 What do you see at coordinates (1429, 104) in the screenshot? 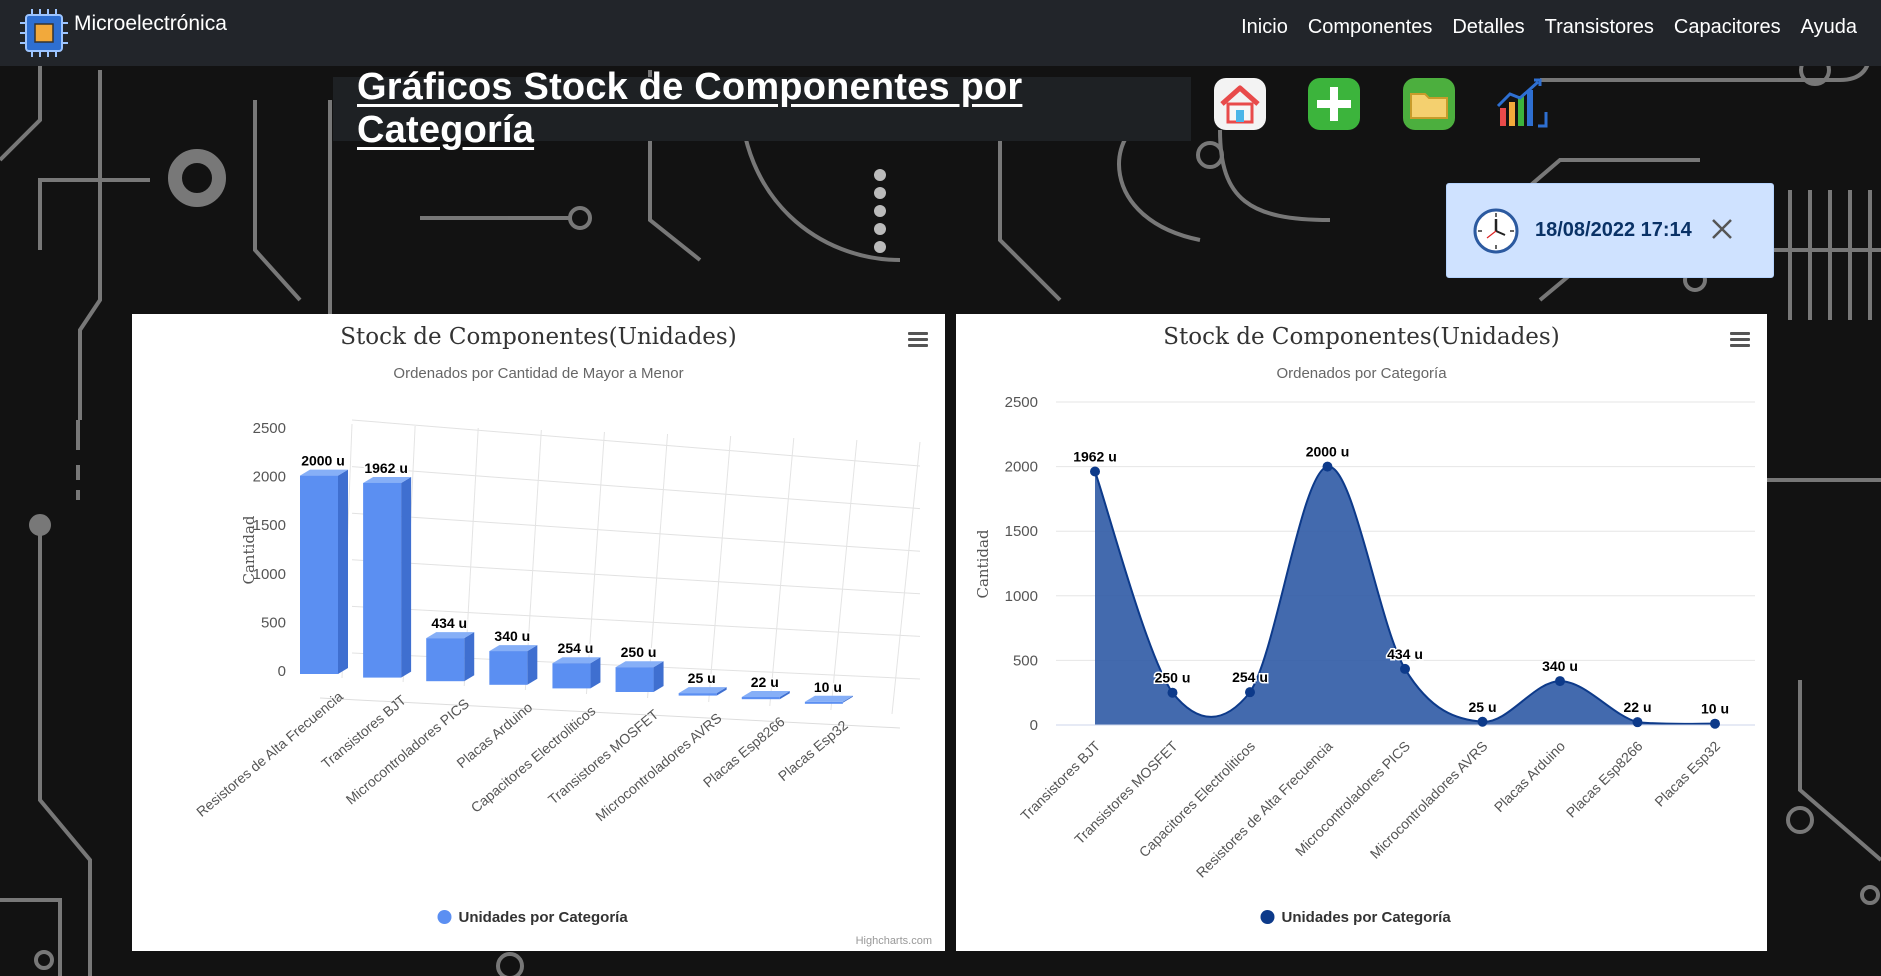
I see `folder-icon` at bounding box center [1429, 104].